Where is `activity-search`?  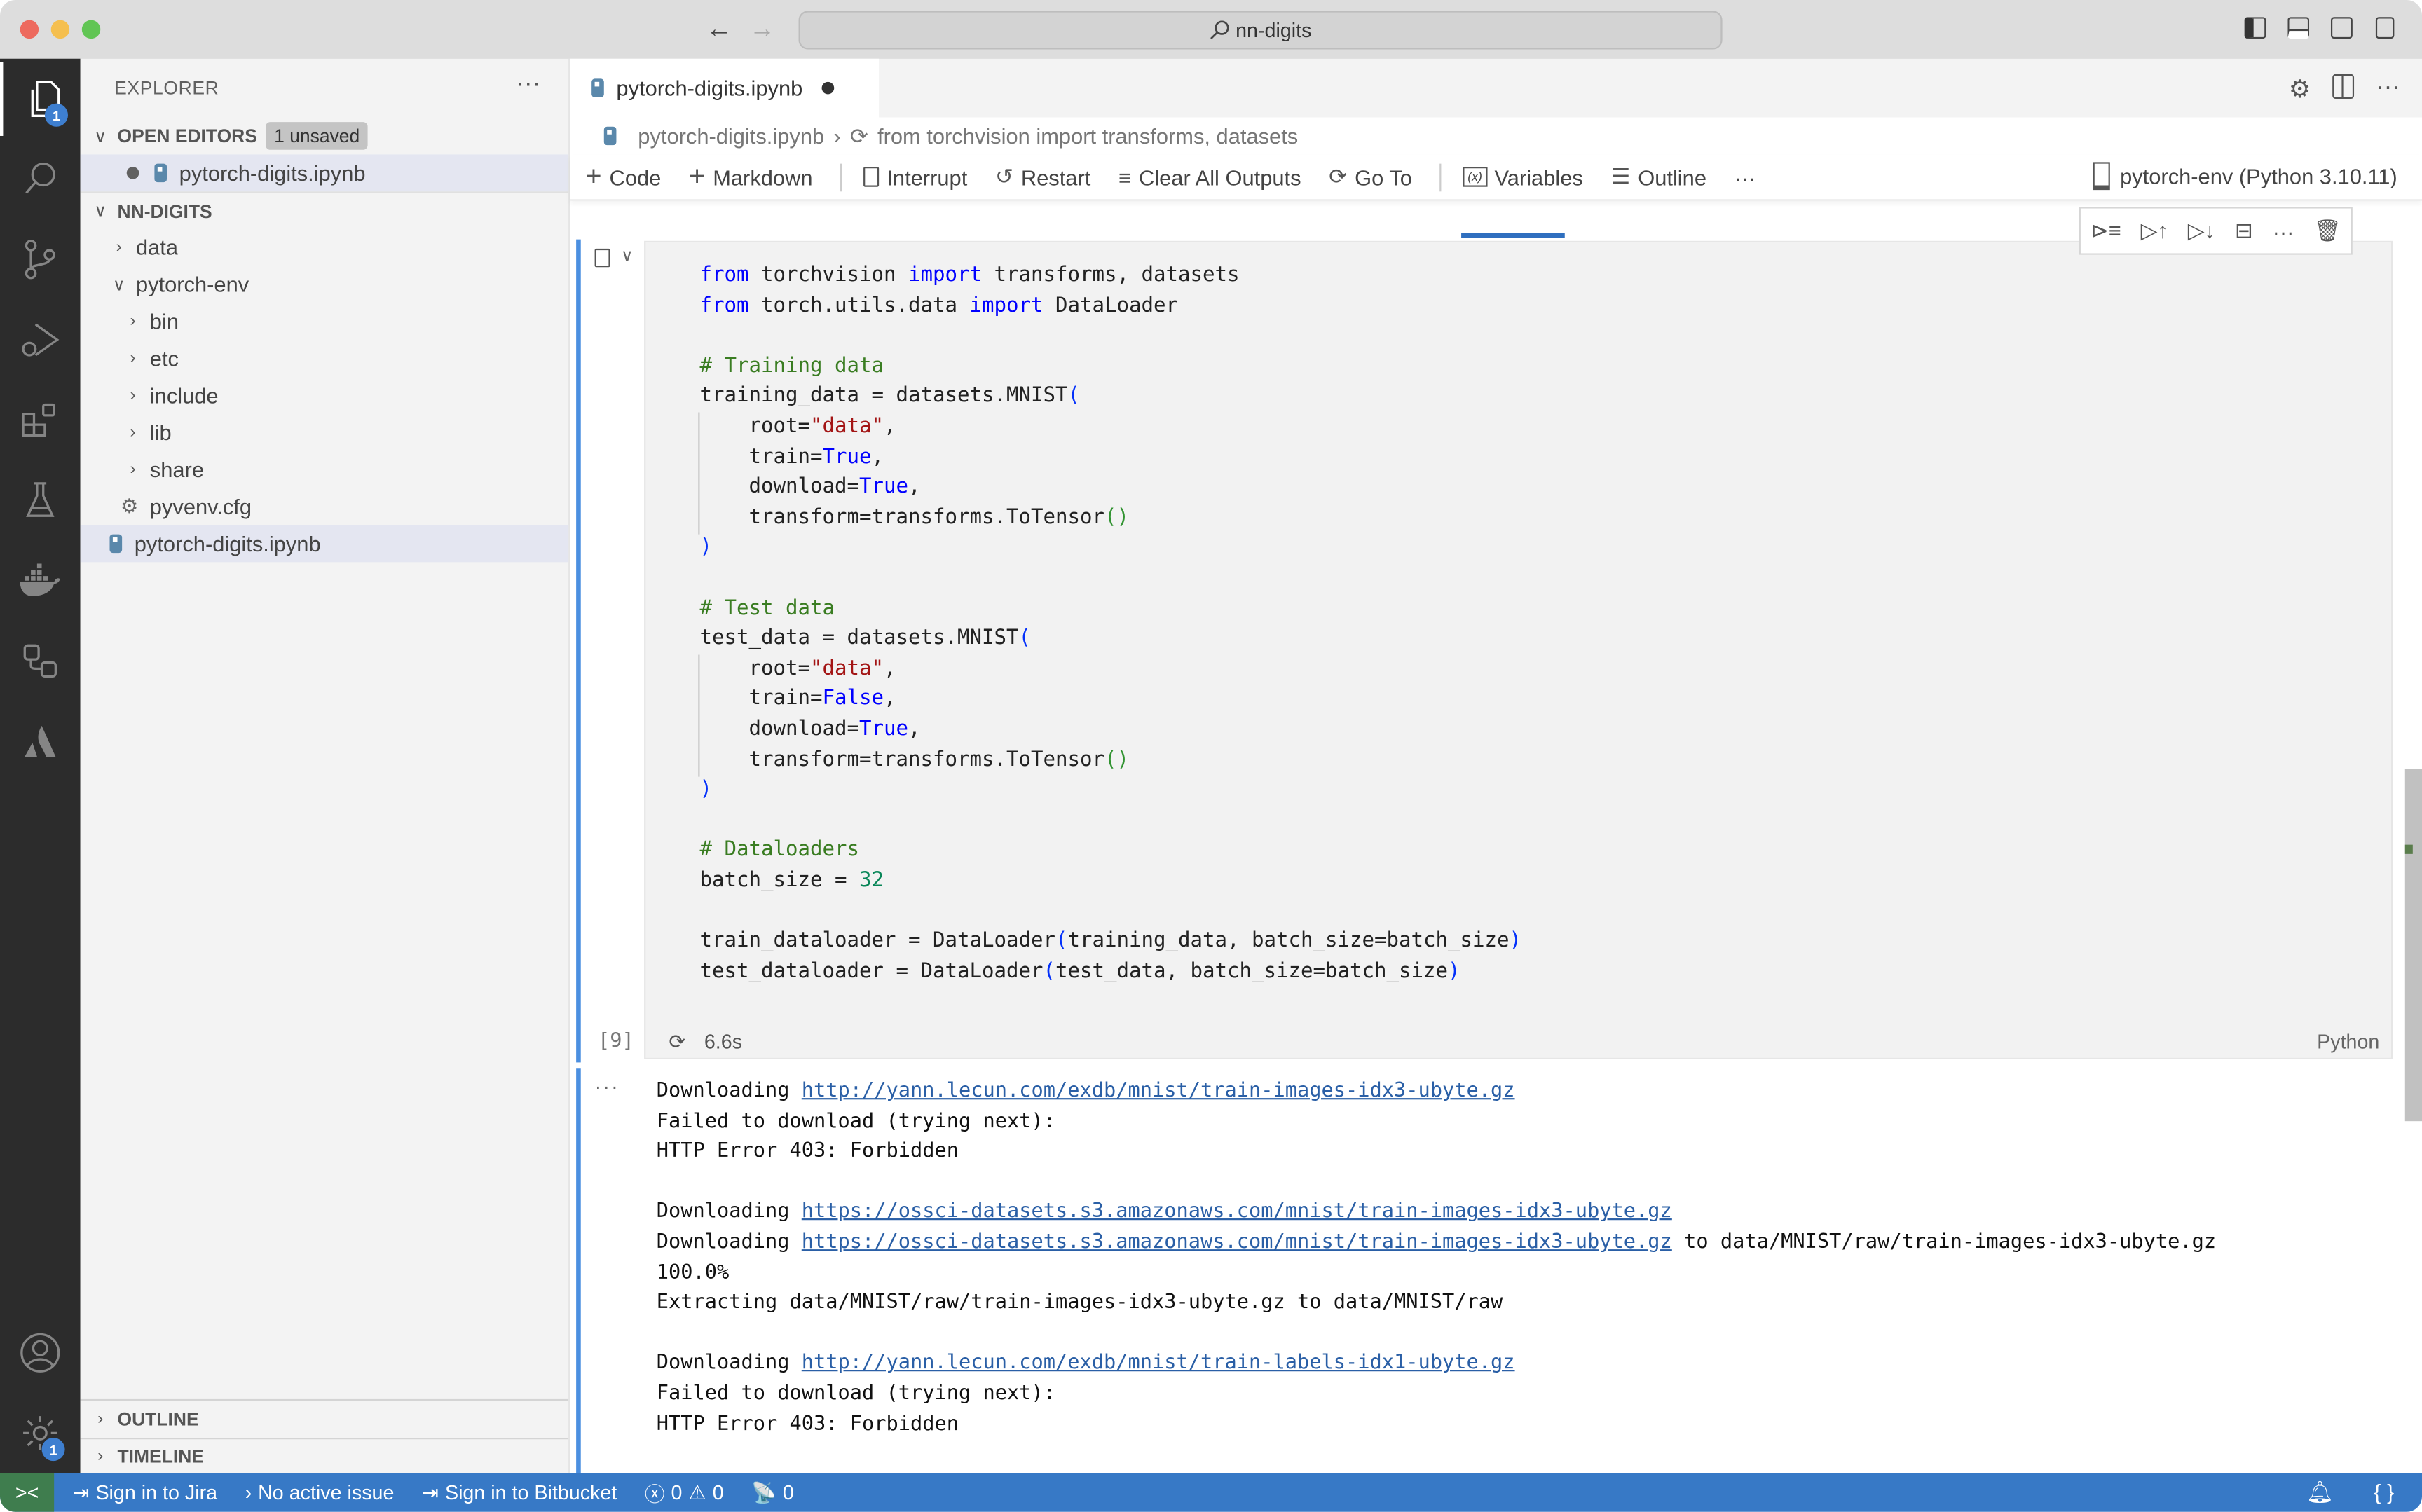 activity-search is located at coordinates (40, 179).